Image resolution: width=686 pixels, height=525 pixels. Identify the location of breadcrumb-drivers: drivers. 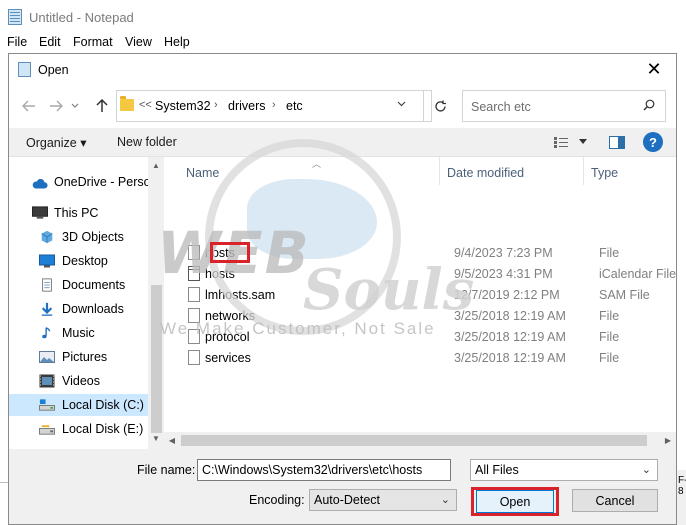
(247, 106).